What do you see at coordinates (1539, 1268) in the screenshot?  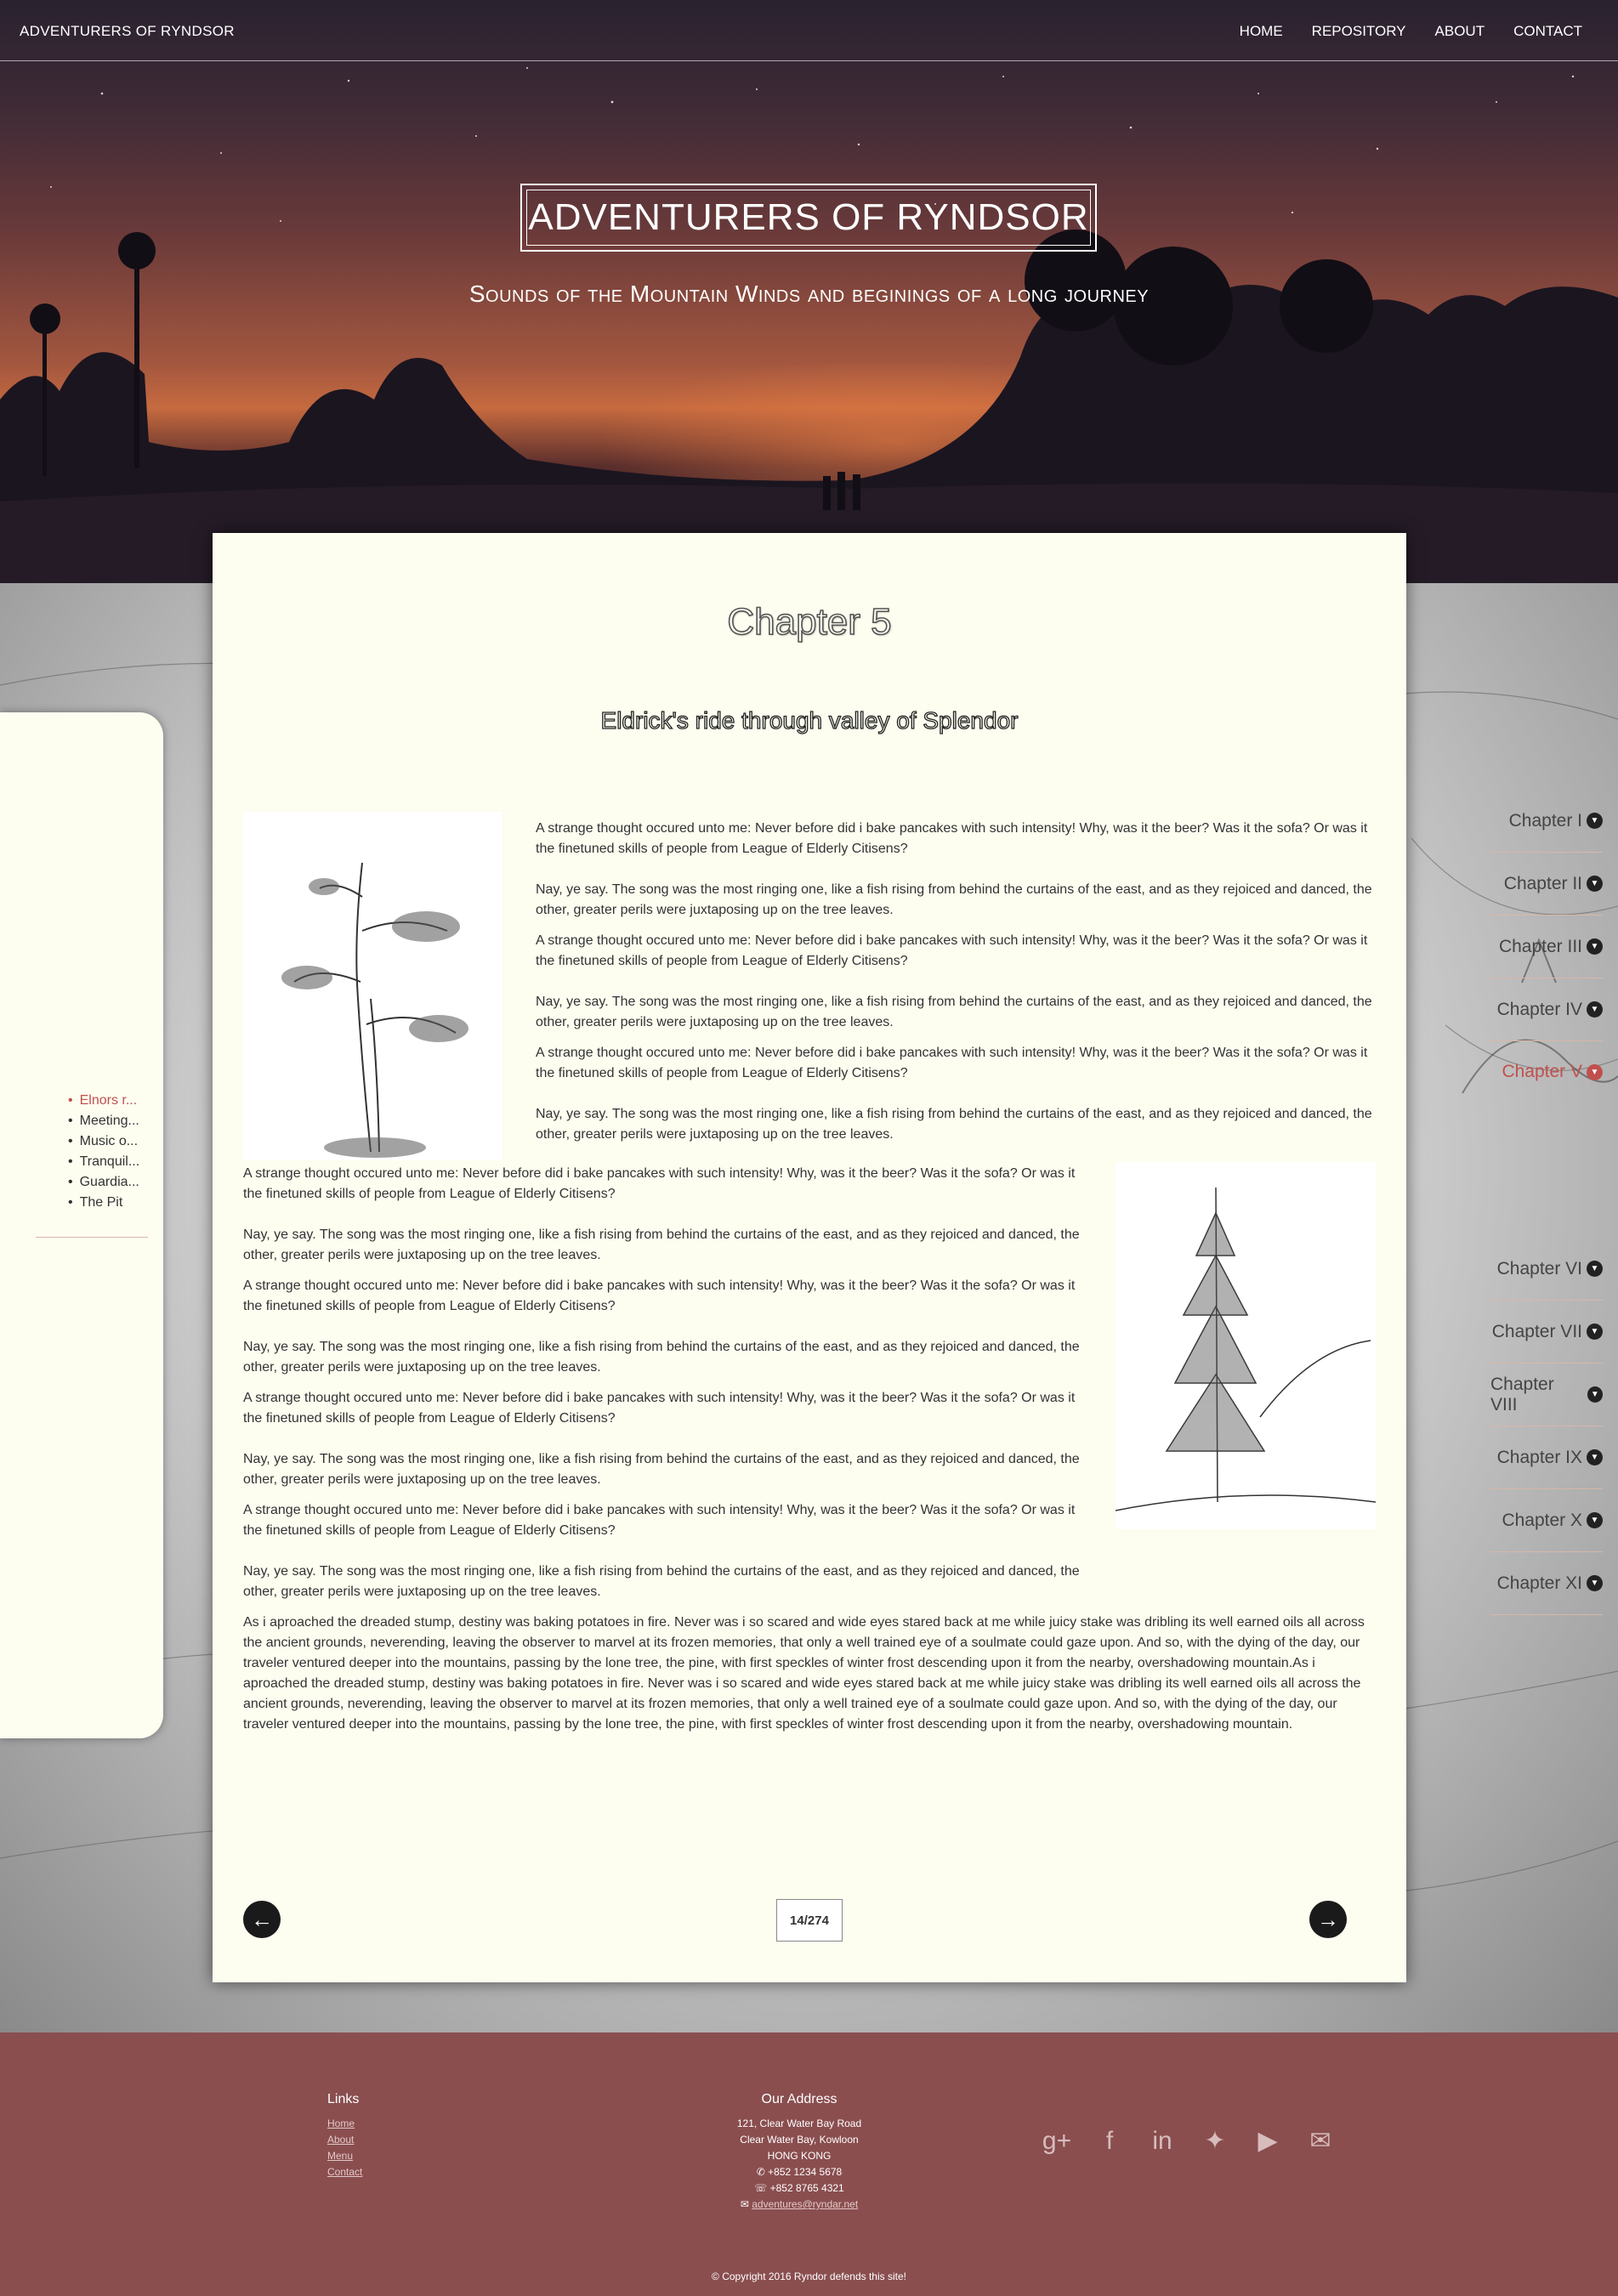 I see `chapter-label: Chapter VI` at bounding box center [1539, 1268].